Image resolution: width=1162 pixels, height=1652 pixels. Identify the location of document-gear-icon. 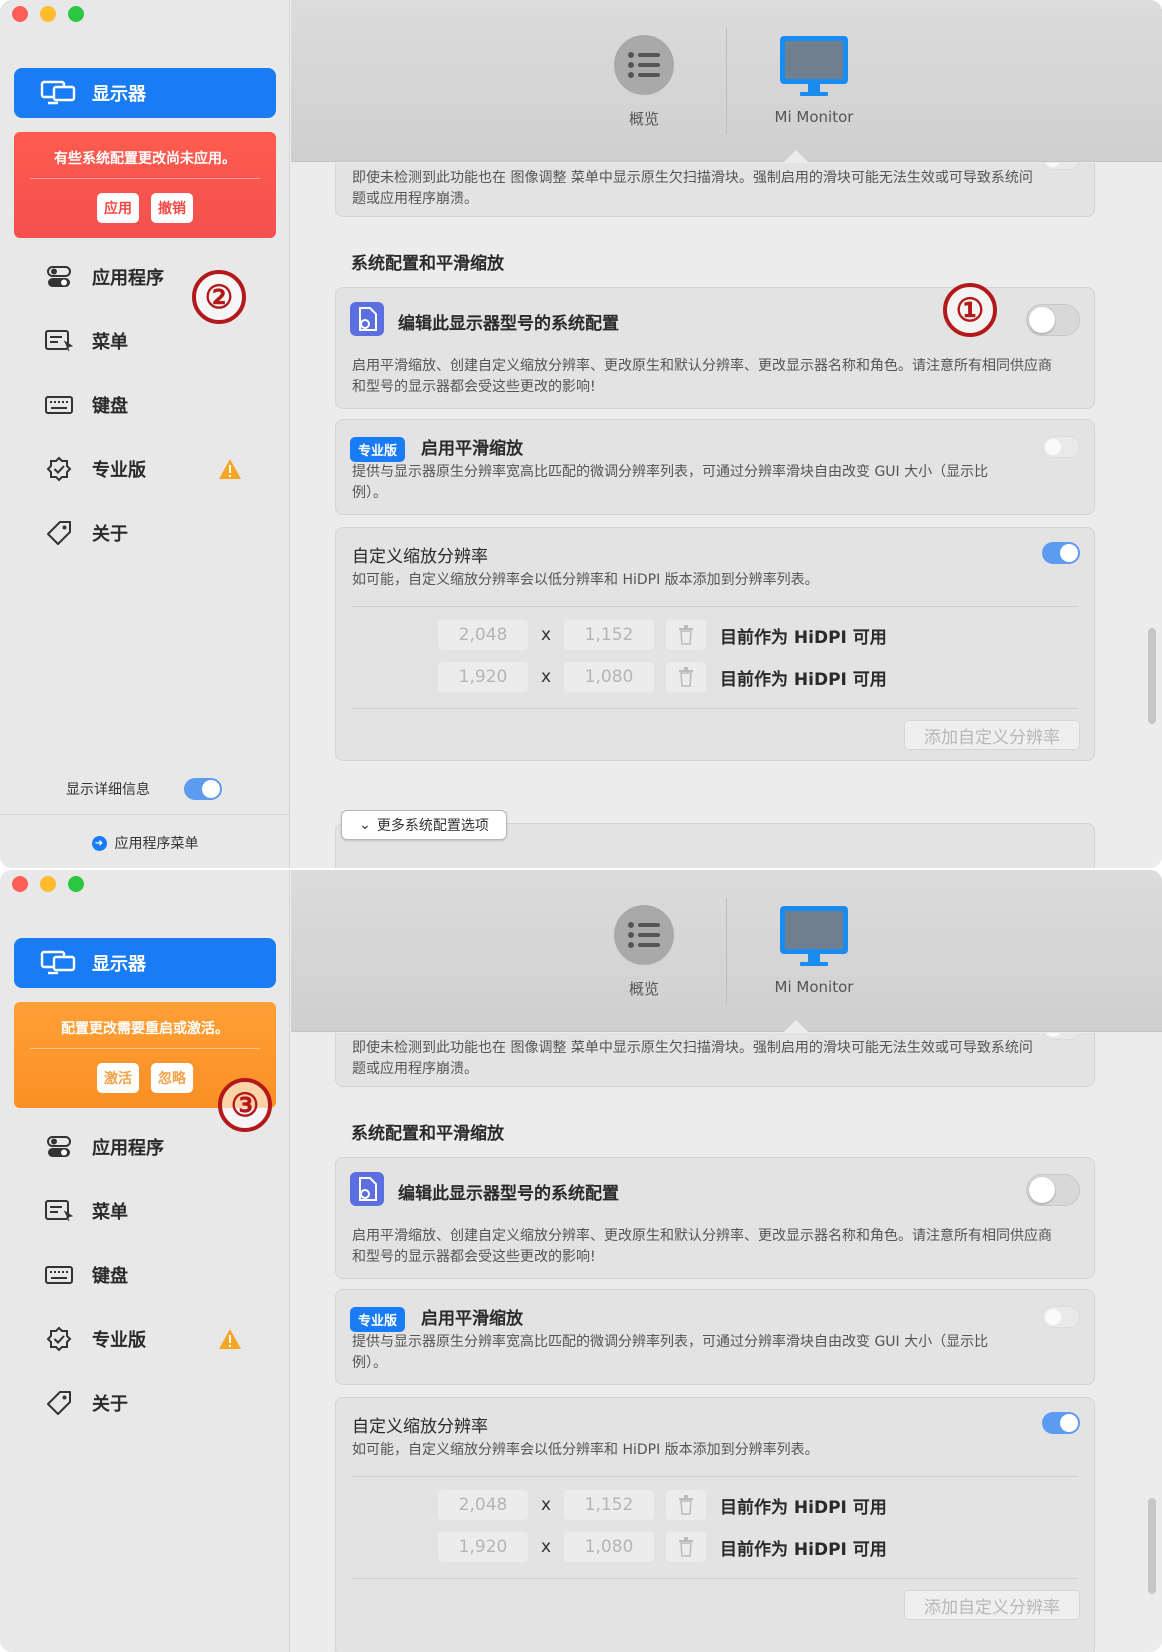
(367, 1189).